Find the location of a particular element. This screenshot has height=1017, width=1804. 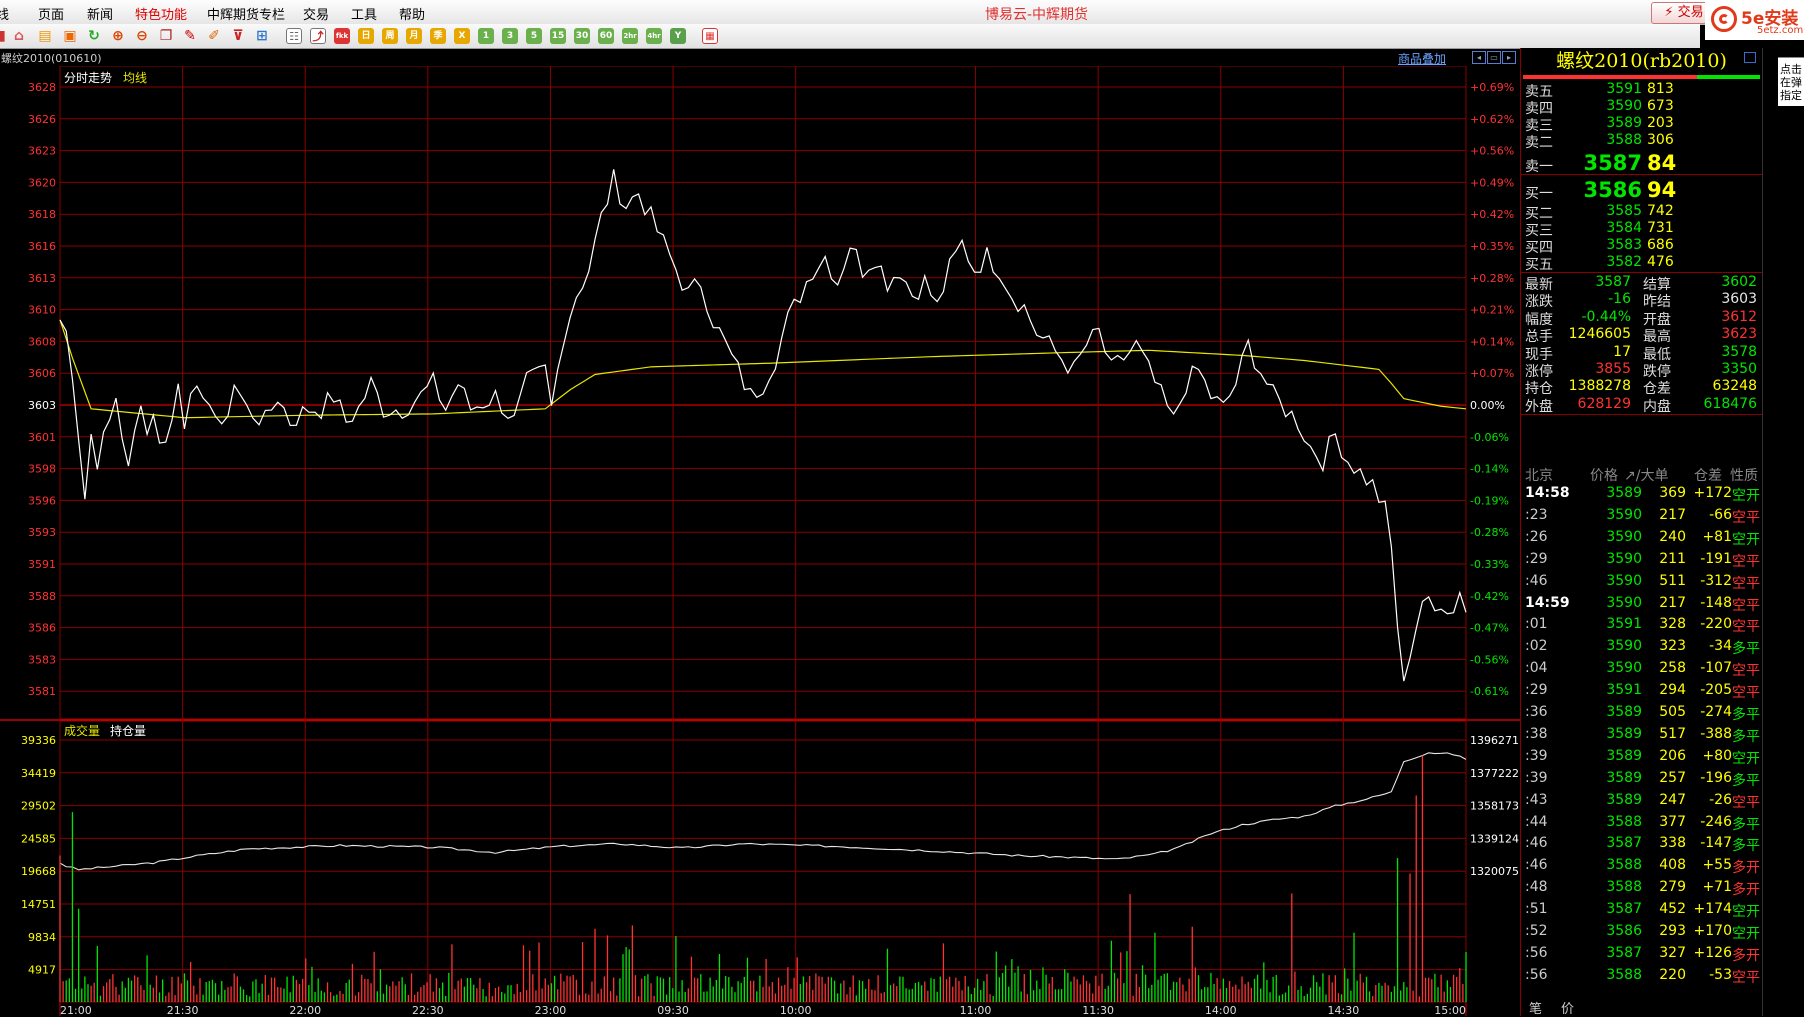

oi-tick-label: 1339124 is located at coordinates (1494, 838).